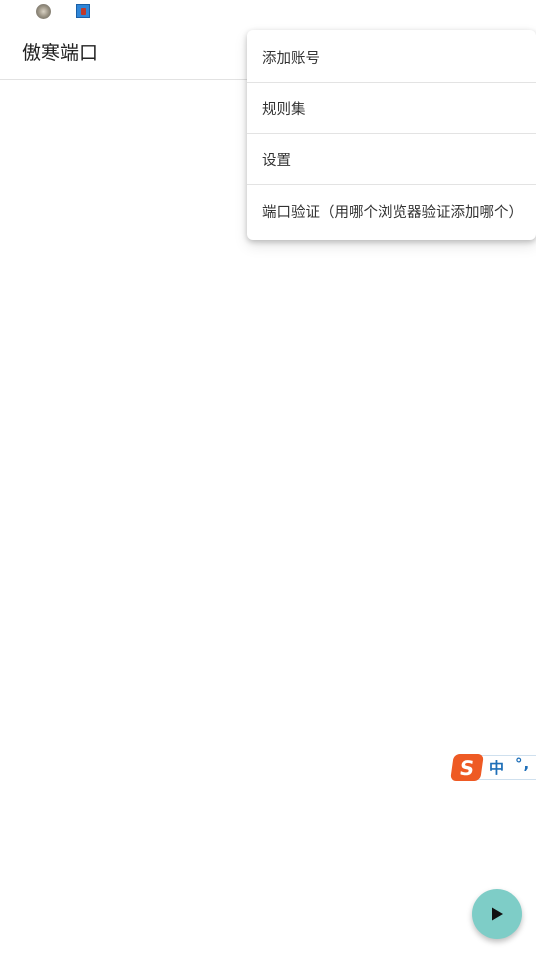 The height and width of the screenshot is (953, 536). I want to click on sogou-logo-icon: S, so click(467, 767).